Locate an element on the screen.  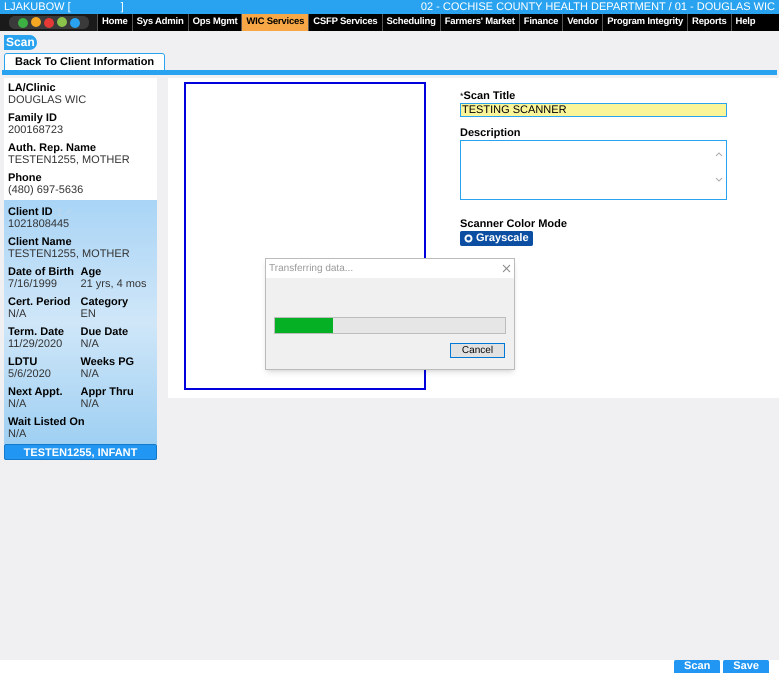
field-label: Weeks PG is located at coordinates (107, 362).